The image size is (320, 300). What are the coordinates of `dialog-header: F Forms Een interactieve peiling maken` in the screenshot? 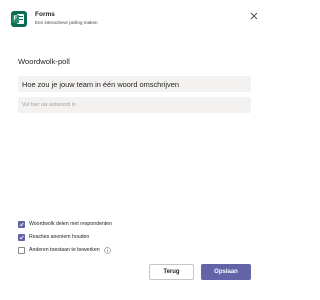 It's located at (54, 19).